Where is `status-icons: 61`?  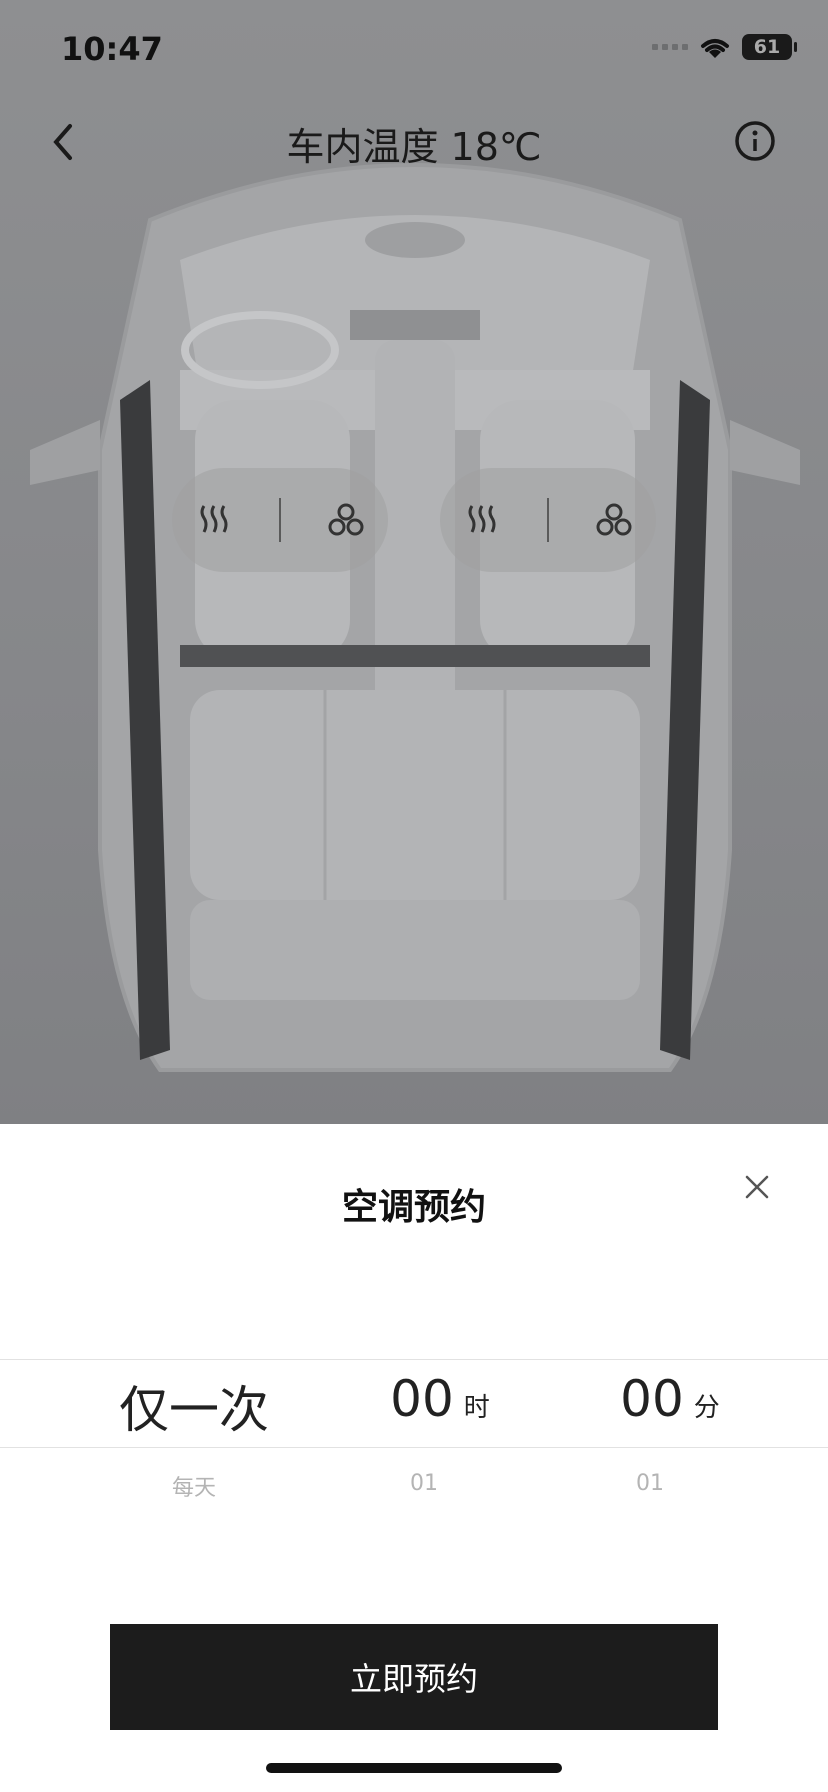 status-icons: 61 is located at coordinates (724, 47).